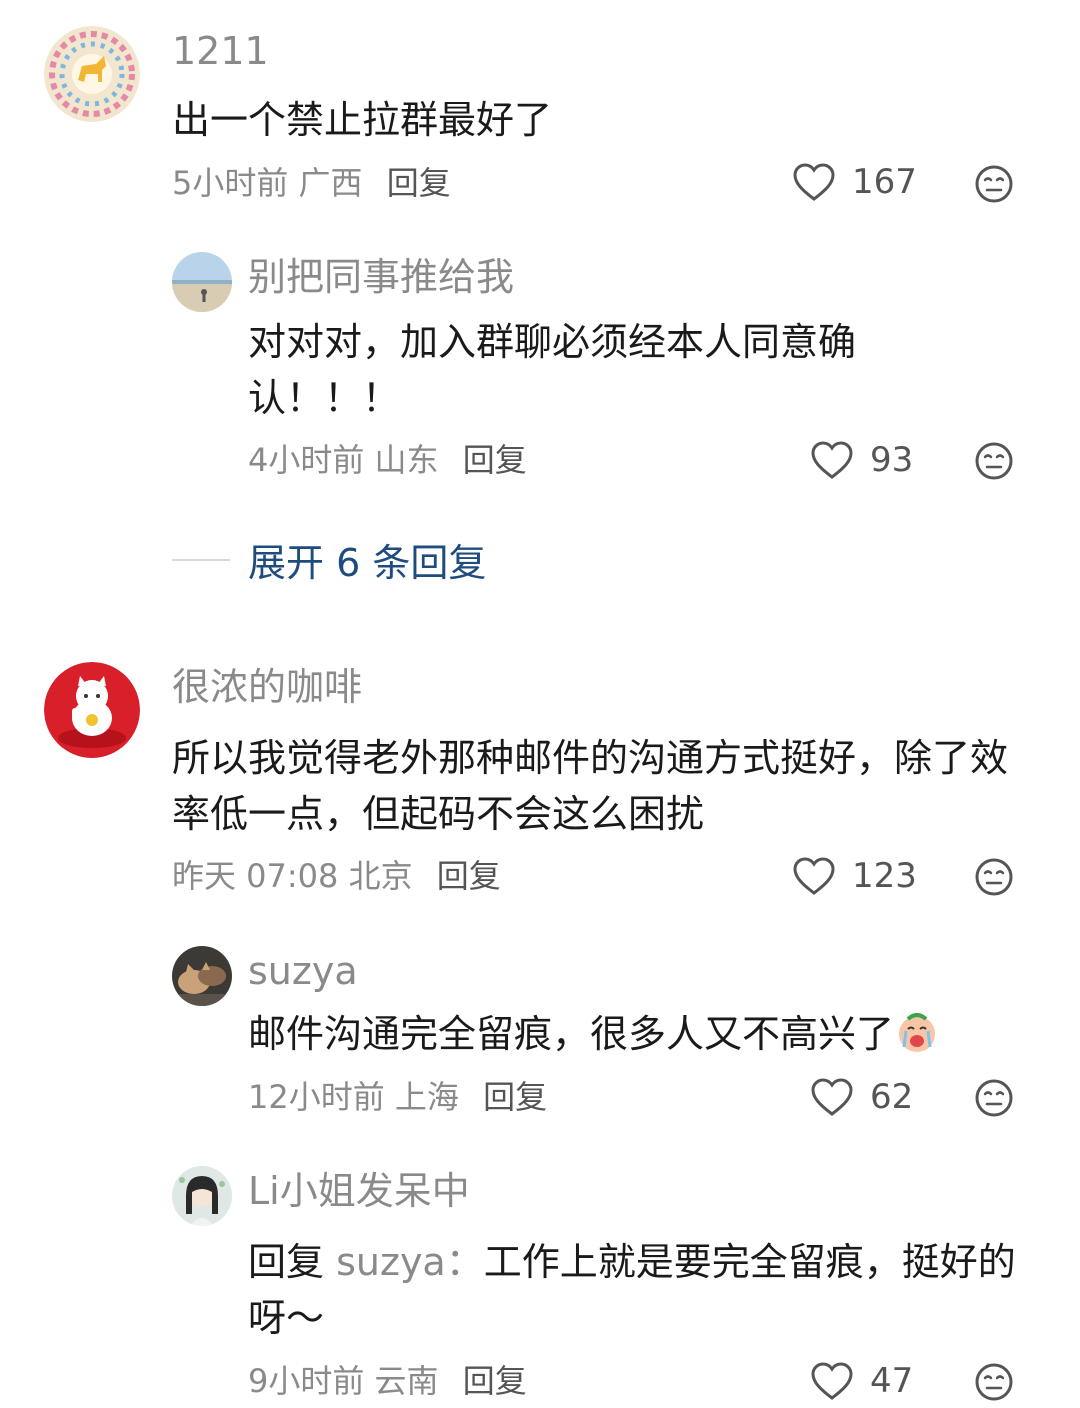  What do you see at coordinates (255, 876) in the screenshot?
I see `timestamp: 昨天 07:08` at bounding box center [255, 876].